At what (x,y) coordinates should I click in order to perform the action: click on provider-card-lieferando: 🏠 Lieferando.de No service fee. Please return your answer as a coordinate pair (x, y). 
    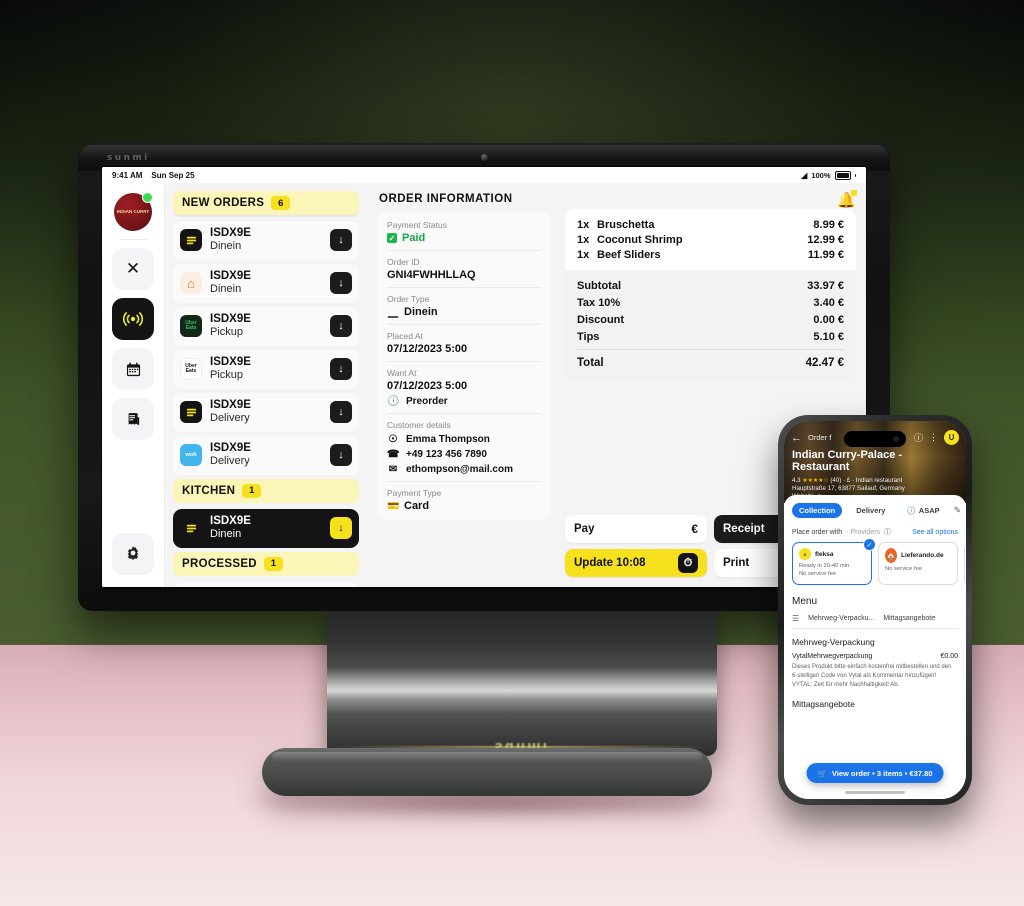
    Looking at the image, I should click on (918, 563).